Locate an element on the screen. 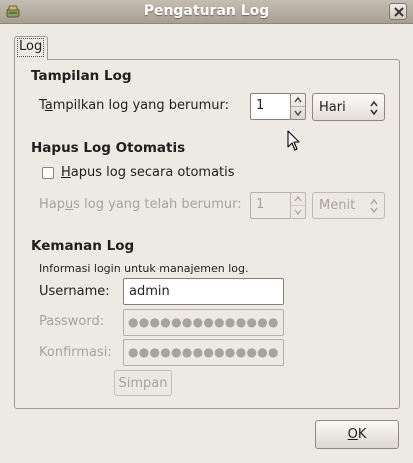  label-part: apus log secara otomatis is located at coordinates (152, 172).